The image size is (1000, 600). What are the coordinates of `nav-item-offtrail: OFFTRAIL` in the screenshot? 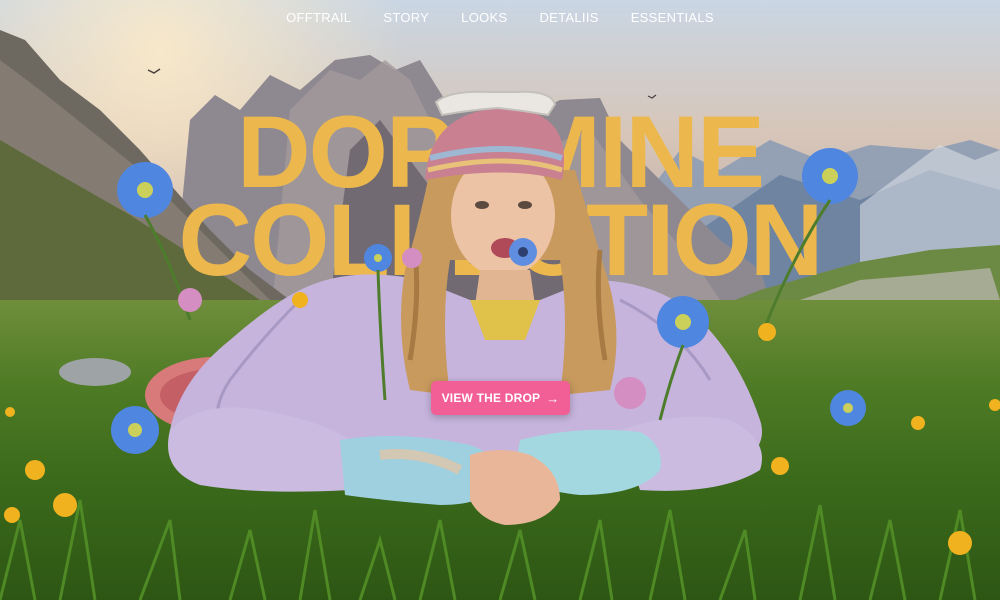 It's located at (318, 17).